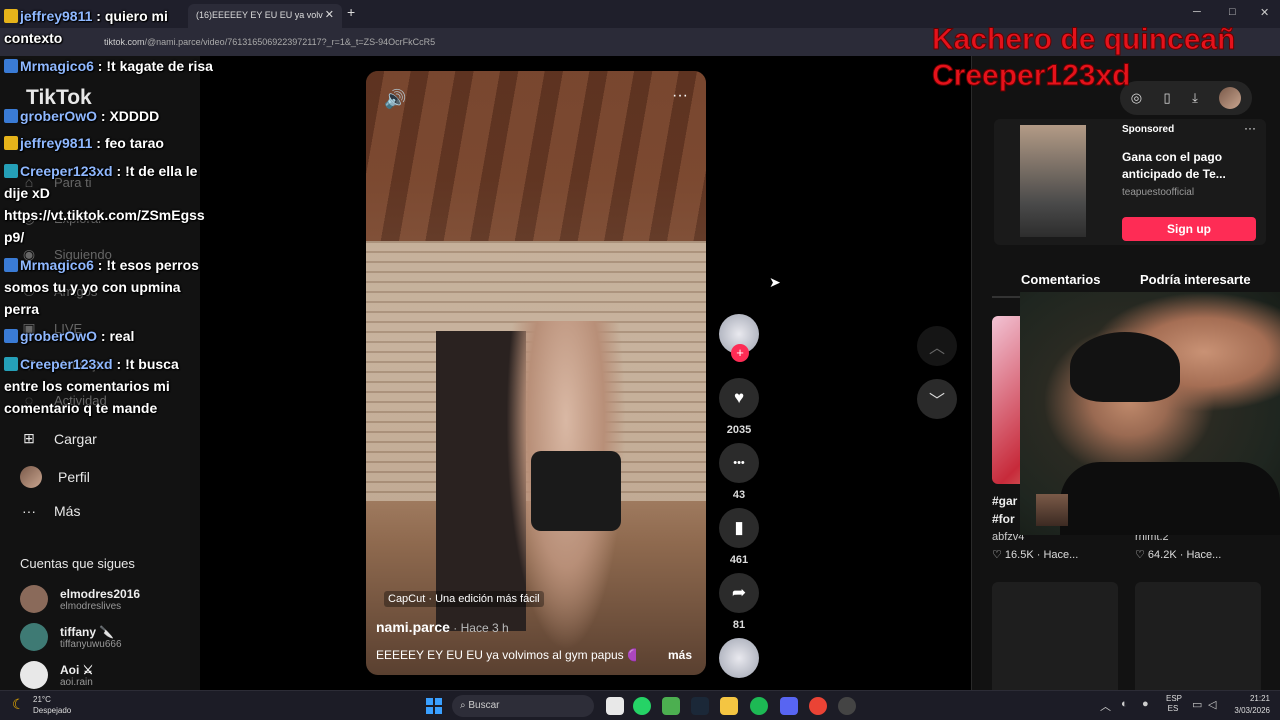 This screenshot has height=720, width=1280. What do you see at coordinates (759, 706) in the screenshot?
I see `spotify-icon` at bounding box center [759, 706].